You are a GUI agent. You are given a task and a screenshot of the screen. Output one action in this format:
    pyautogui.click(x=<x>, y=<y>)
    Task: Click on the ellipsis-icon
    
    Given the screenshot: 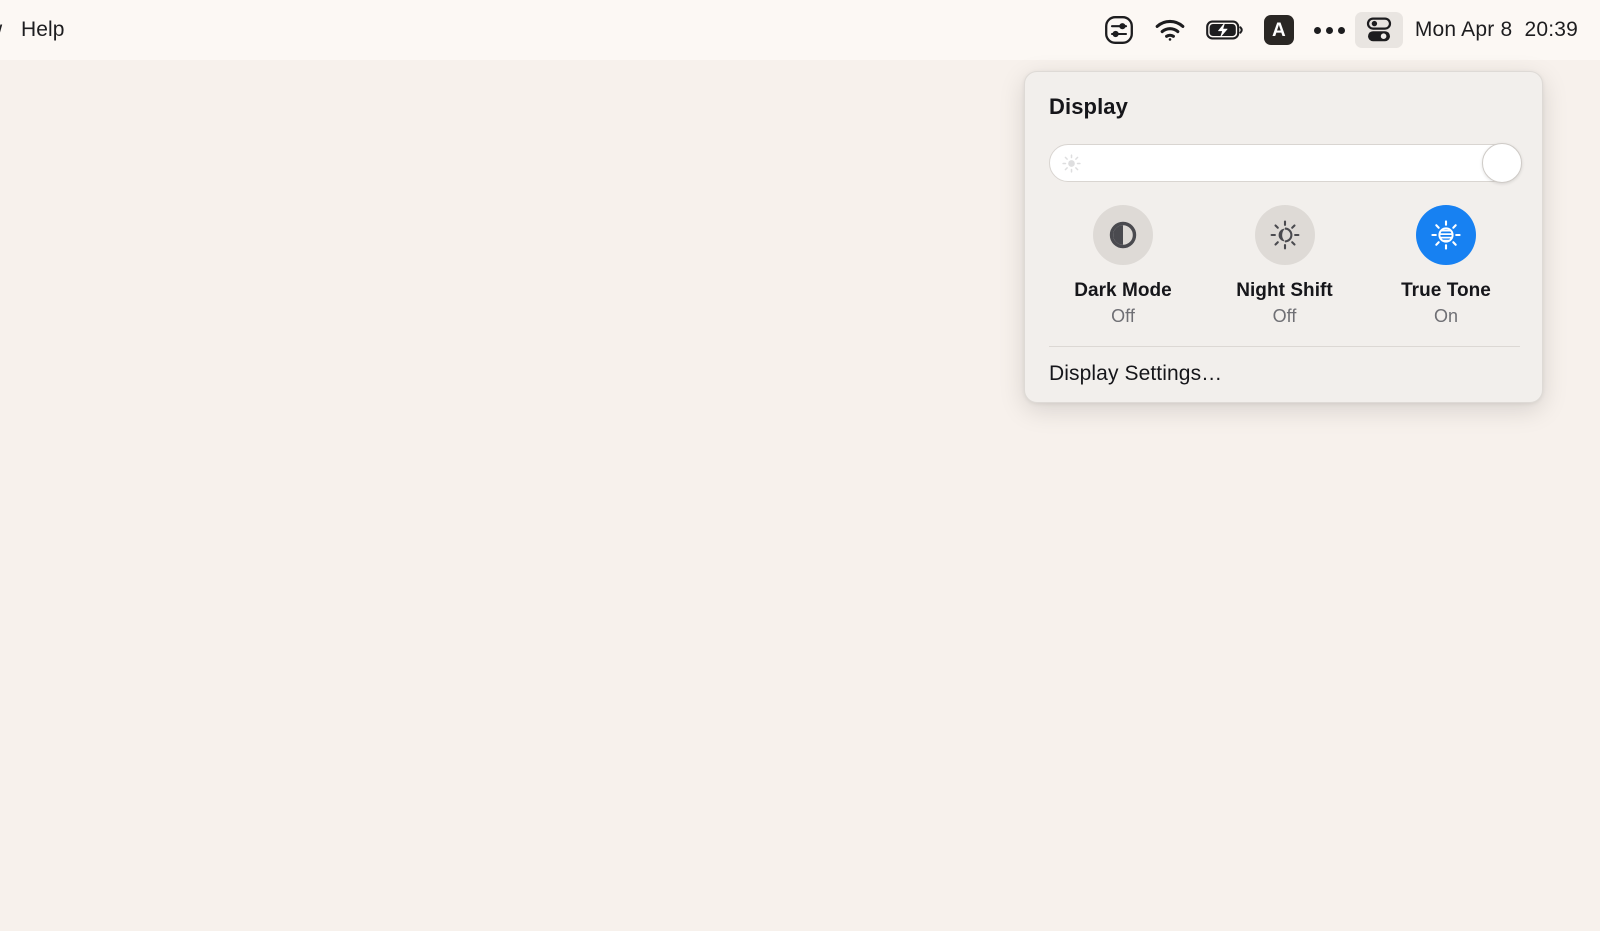 What is the action you would take?
    pyautogui.click(x=1329, y=30)
    